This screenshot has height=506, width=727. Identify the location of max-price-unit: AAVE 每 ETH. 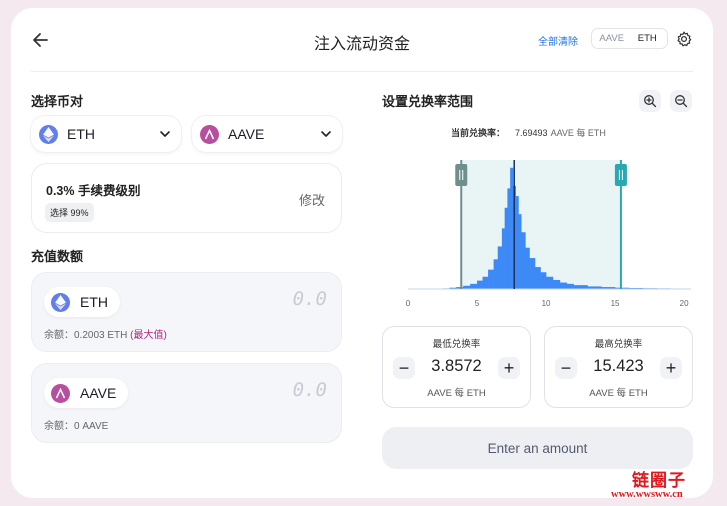
(618, 393).